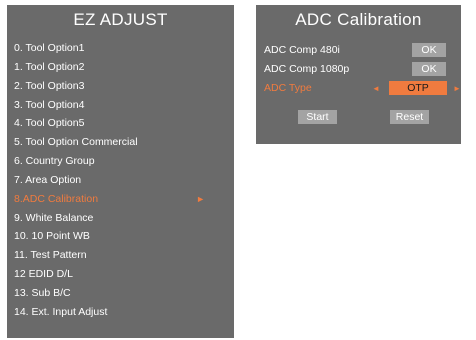 Image resolution: width=476 pixels, height=340 pixels. I want to click on menu-item-edid-dl: 12 EDID D/L, so click(120, 274).